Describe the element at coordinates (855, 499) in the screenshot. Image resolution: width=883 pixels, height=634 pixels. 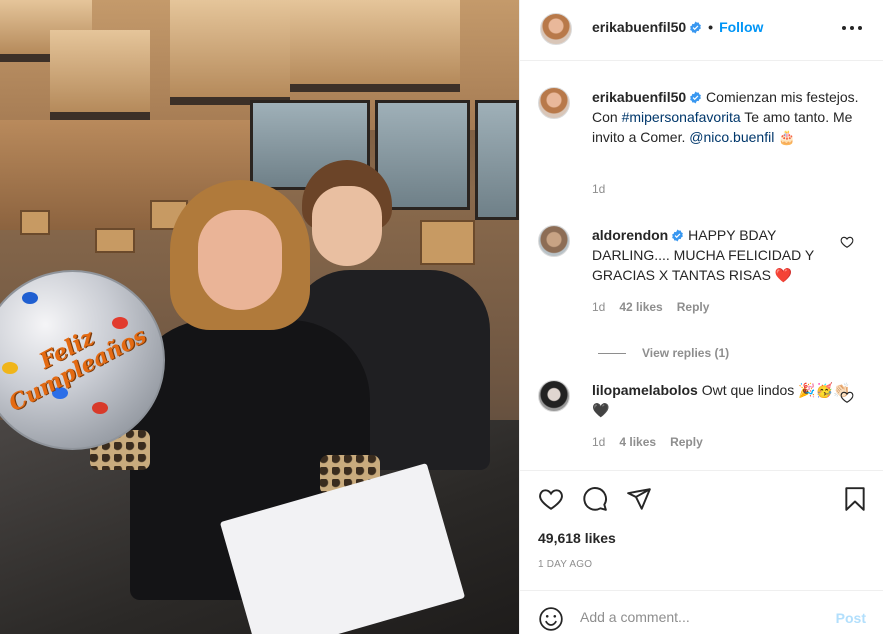
I see `bookmark-icon` at that location.